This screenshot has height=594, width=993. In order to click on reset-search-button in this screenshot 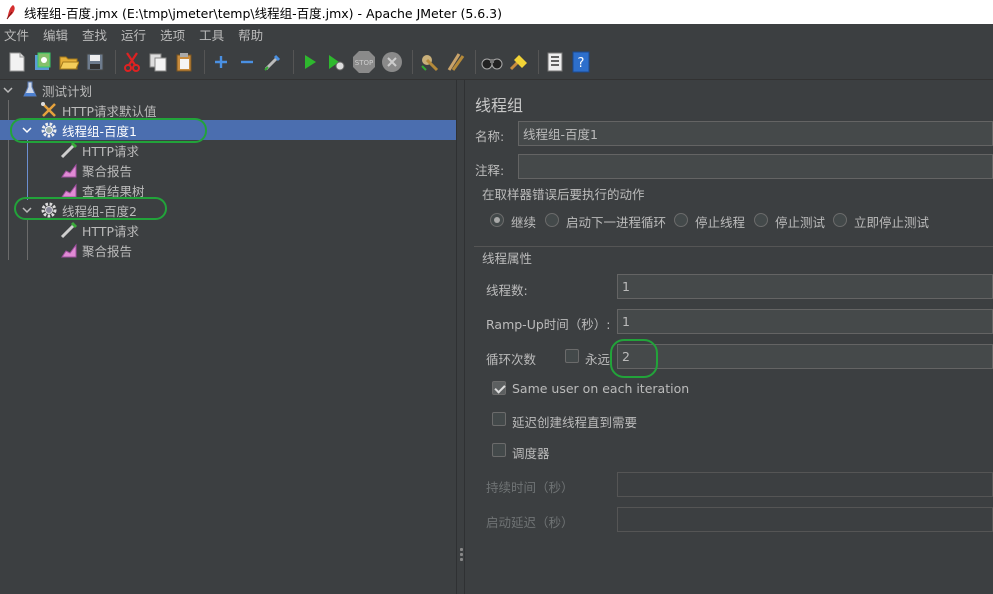, I will do `click(518, 62)`.